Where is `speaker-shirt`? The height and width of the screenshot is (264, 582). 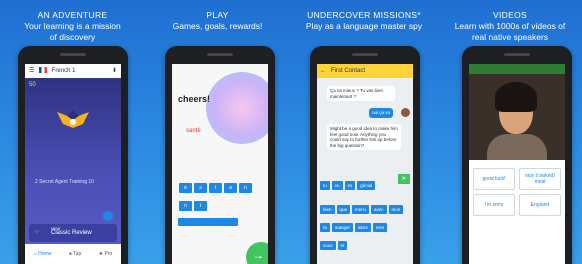
speaker-shirt is located at coordinates (517, 147).